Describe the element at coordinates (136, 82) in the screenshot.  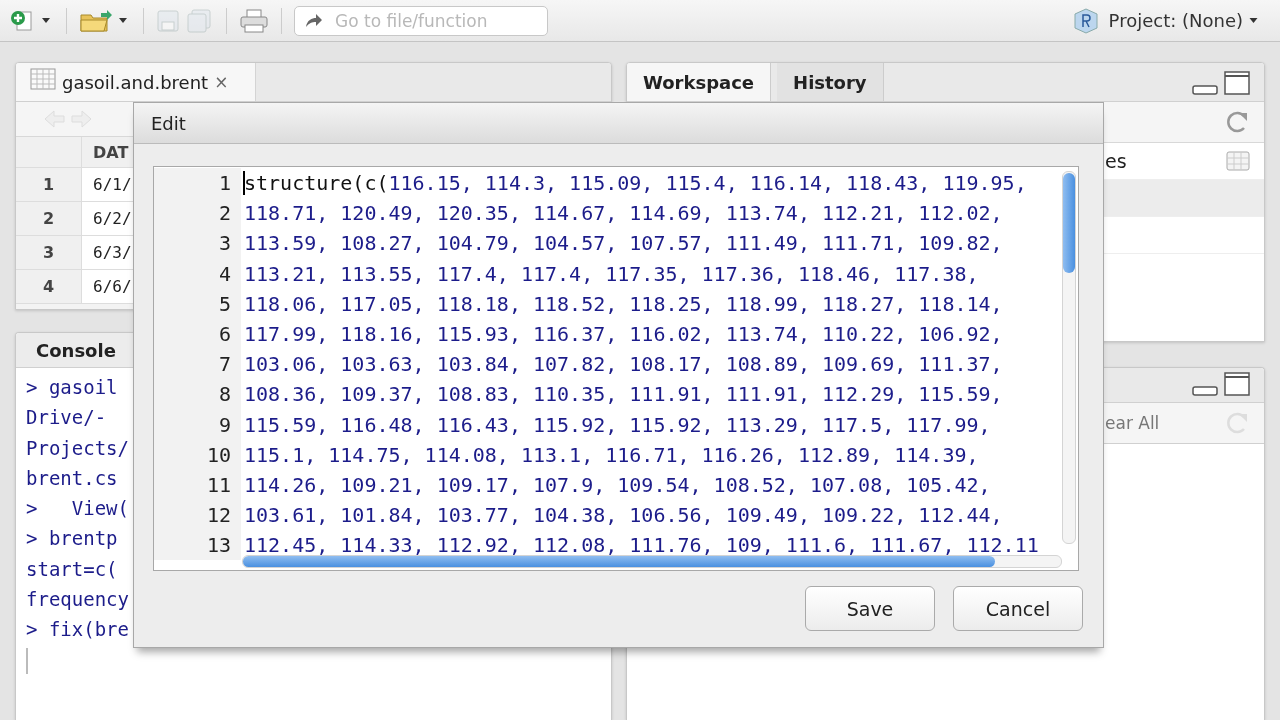
I see `file-tab: gasoil.and.brent ×` at that location.